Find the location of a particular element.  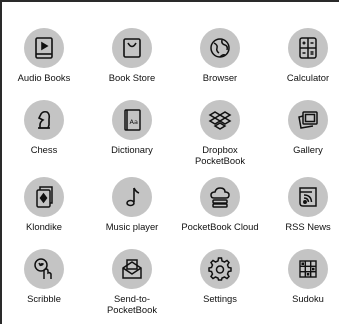

app-send-to-pocketbook: Send-to- PocketBook is located at coordinates (132, 285).